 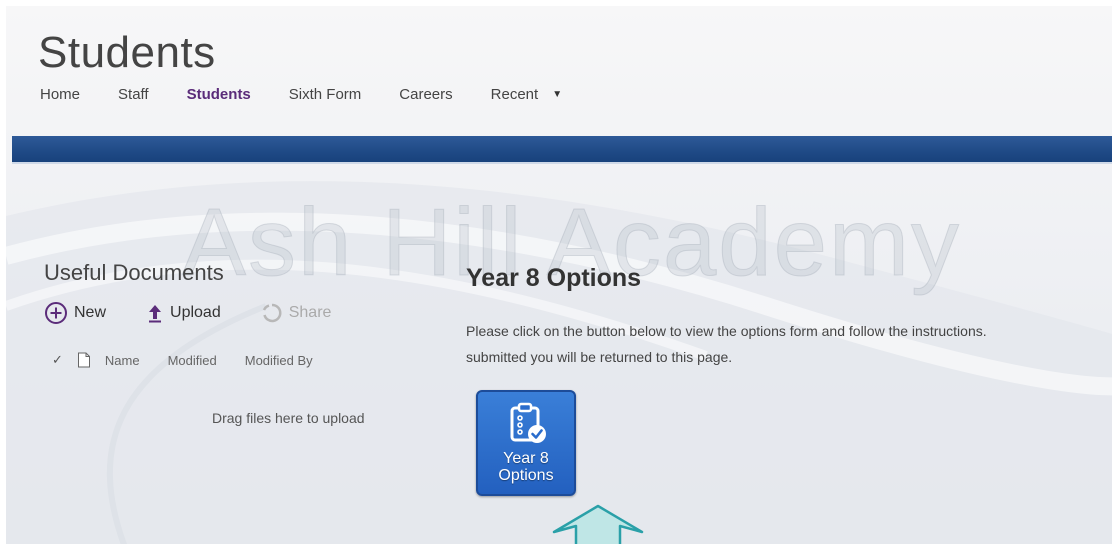 What do you see at coordinates (514, 94) in the screenshot?
I see `nav-recent-label: Recent` at bounding box center [514, 94].